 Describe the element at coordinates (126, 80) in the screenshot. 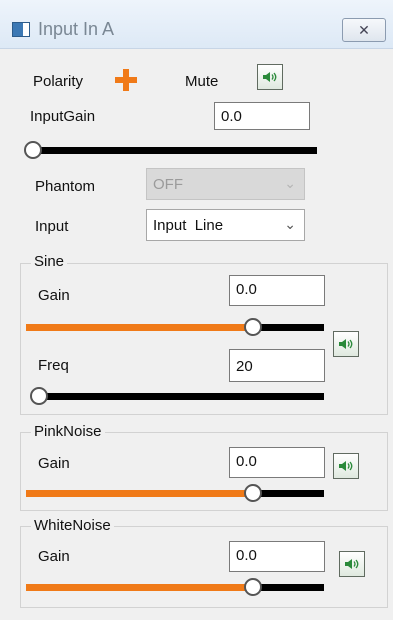

I see `polarity-button` at that location.